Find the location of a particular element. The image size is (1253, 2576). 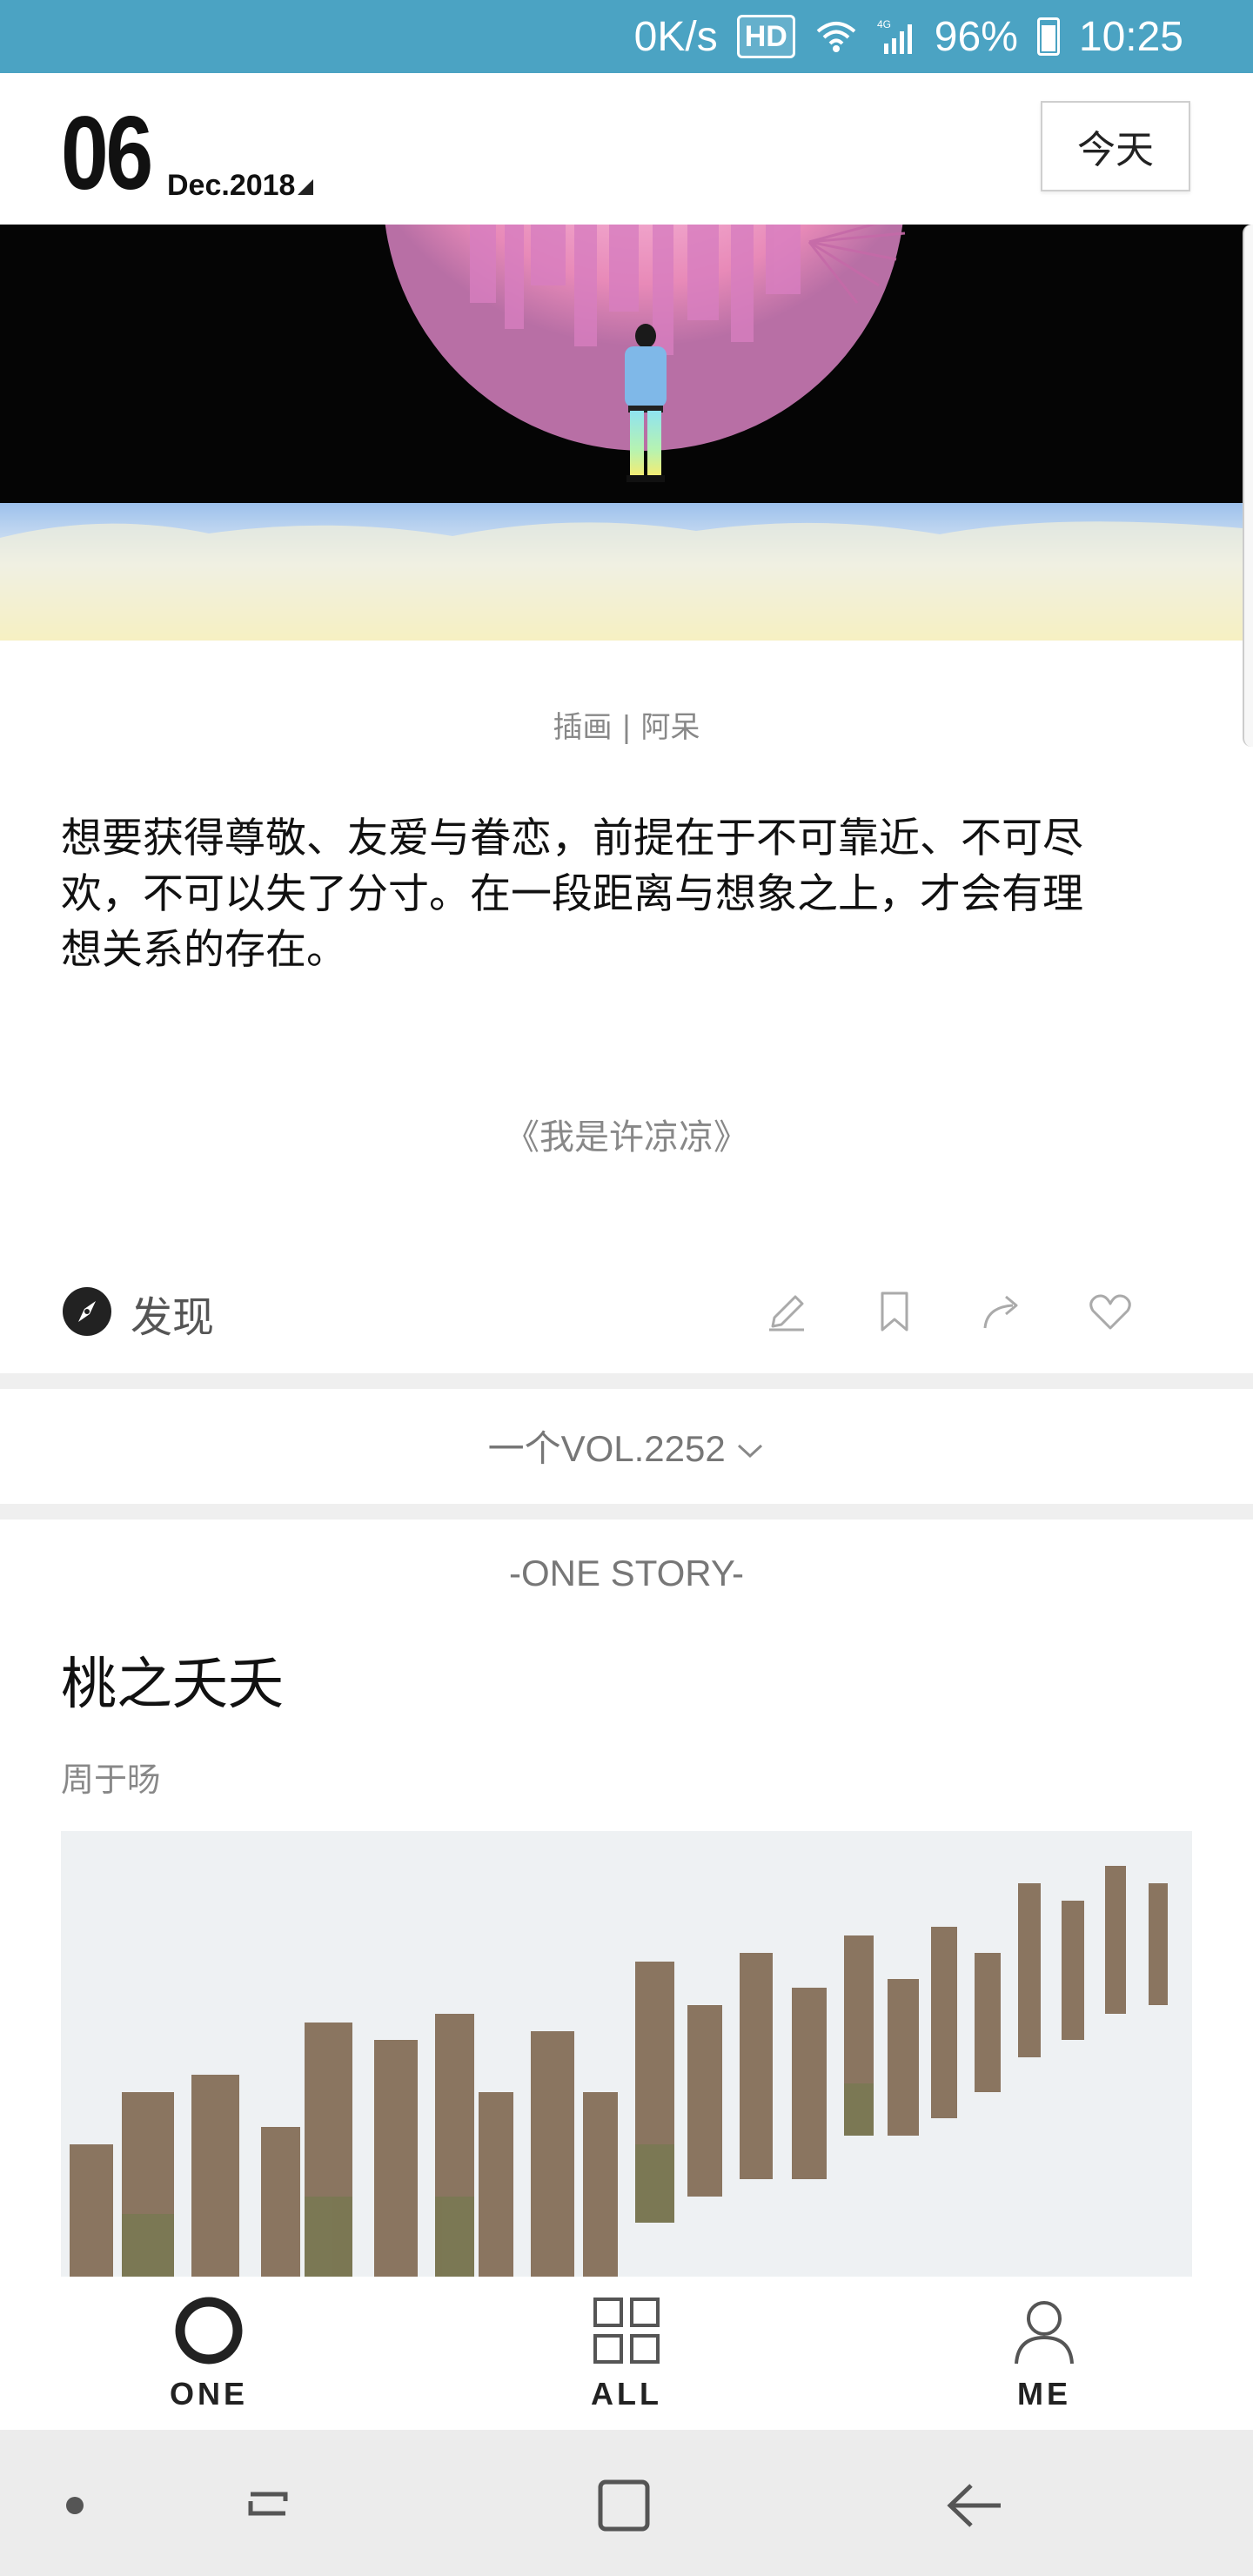

hd-badge: HD is located at coordinates (765, 37).